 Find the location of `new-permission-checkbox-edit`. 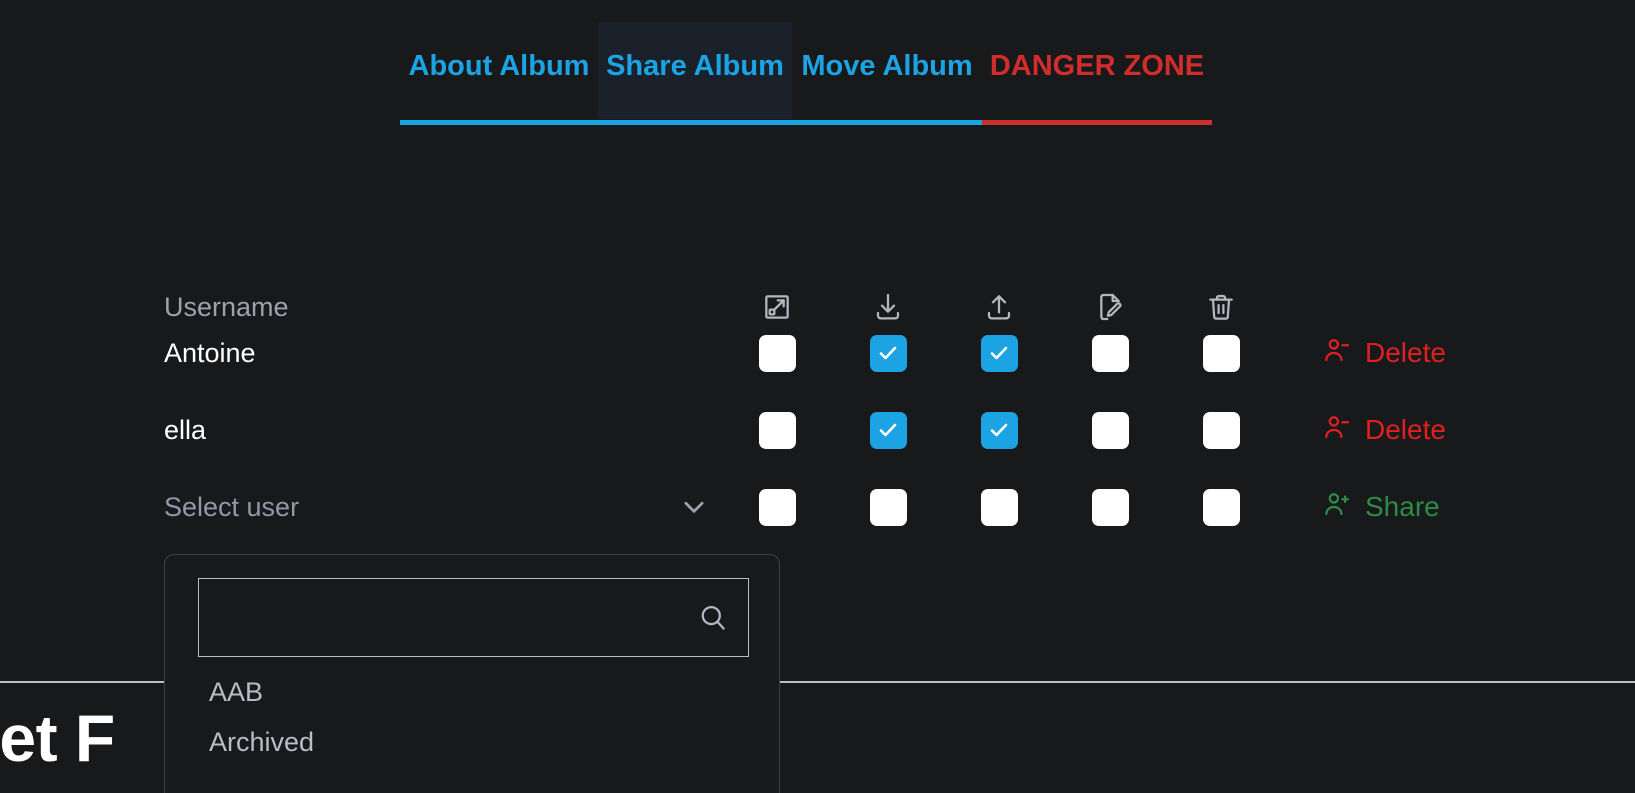

new-permission-checkbox-edit is located at coordinates (1110, 507).